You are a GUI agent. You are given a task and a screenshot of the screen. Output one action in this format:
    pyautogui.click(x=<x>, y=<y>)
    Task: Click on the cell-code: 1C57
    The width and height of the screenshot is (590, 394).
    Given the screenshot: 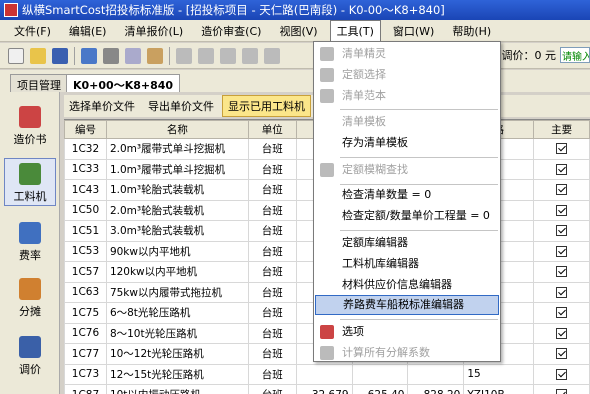 What is the action you would take?
    pyautogui.click(x=85, y=272)
    